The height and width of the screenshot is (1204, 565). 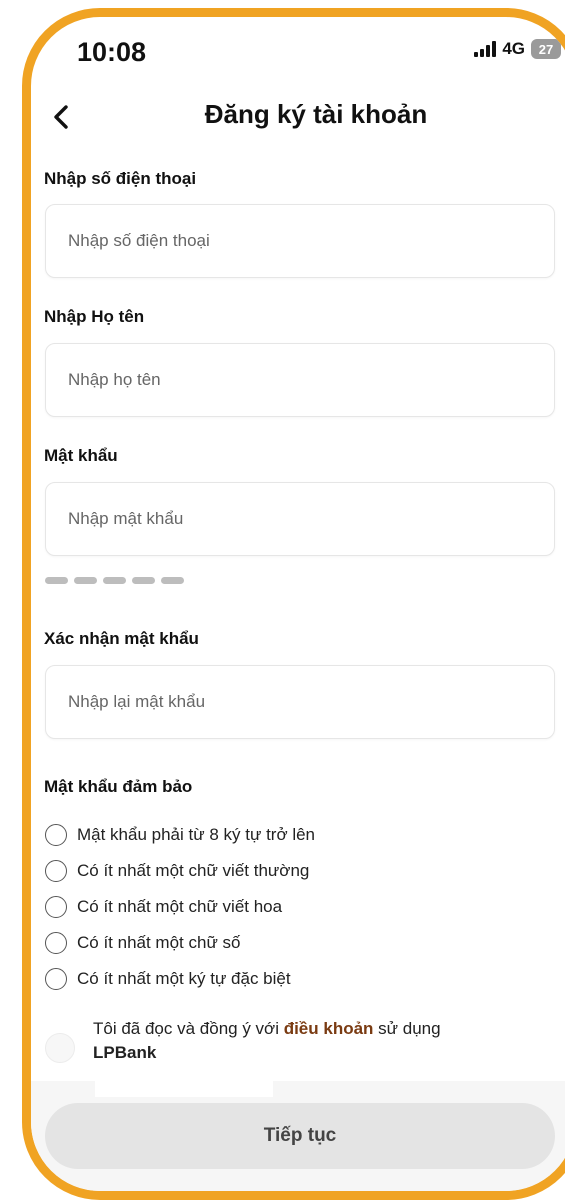 I want to click on rule-label: Có ít nhất một chữ viết hoa, so click(x=180, y=906).